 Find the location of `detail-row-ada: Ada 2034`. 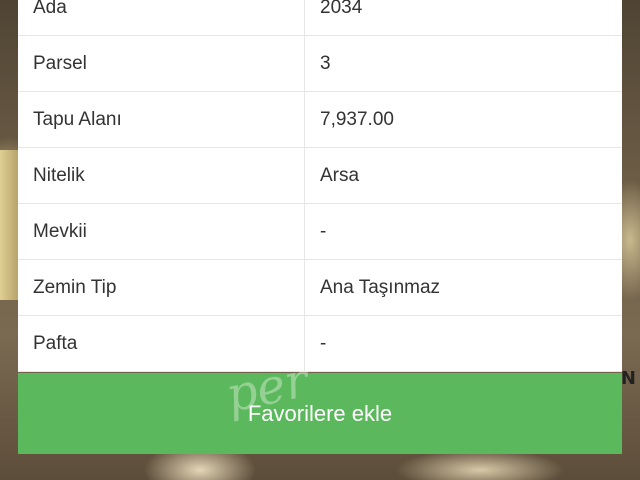

detail-row-ada: Ada 2034 is located at coordinates (320, 18).